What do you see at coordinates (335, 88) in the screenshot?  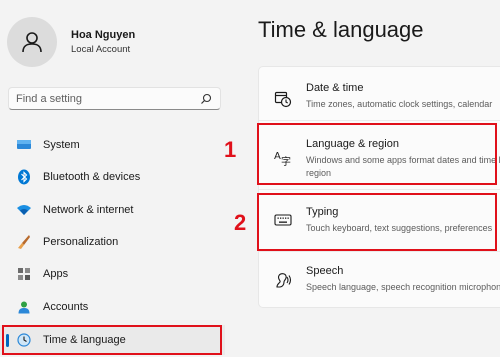 I see `card-title: Date & time` at bounding box center [335, 88].